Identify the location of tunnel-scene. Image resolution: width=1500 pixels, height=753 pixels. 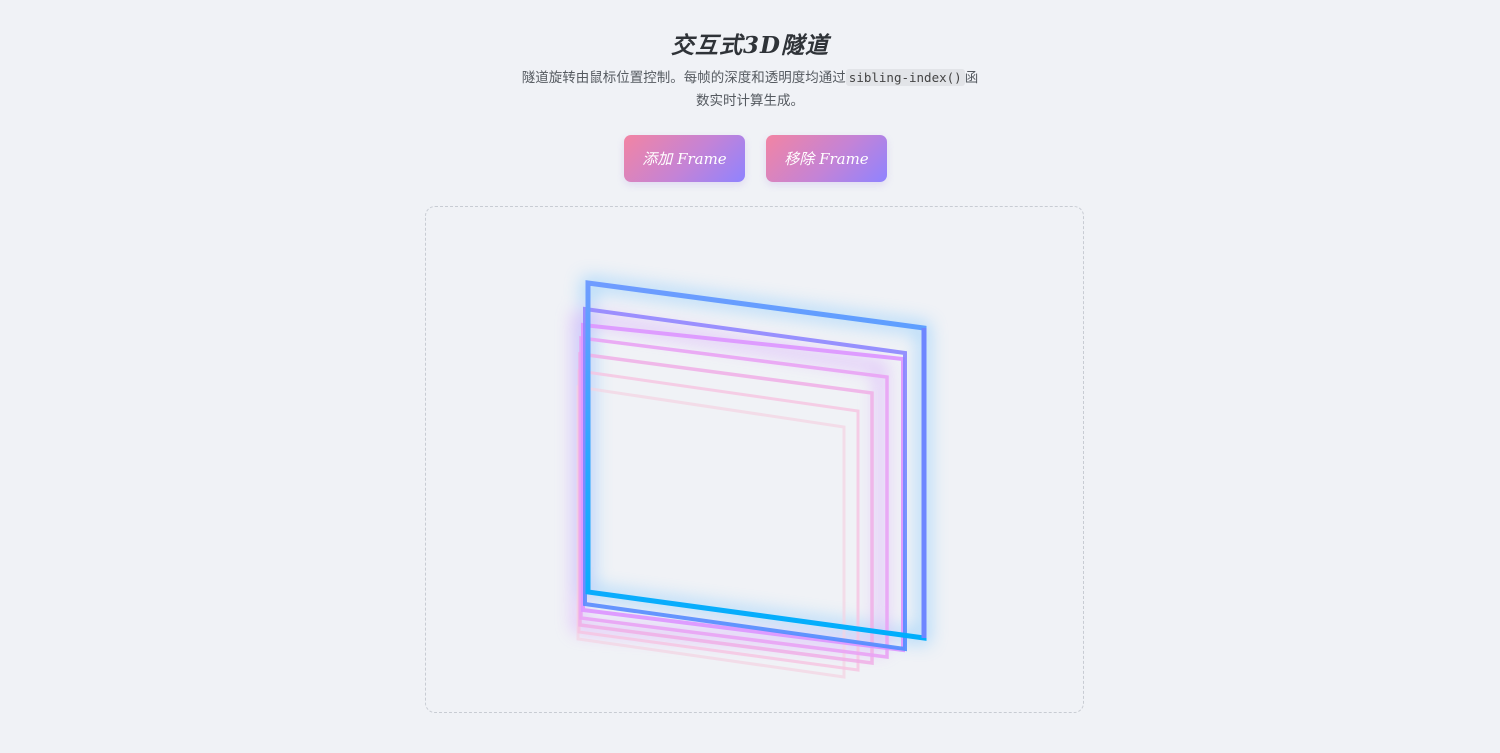
(751, 478).